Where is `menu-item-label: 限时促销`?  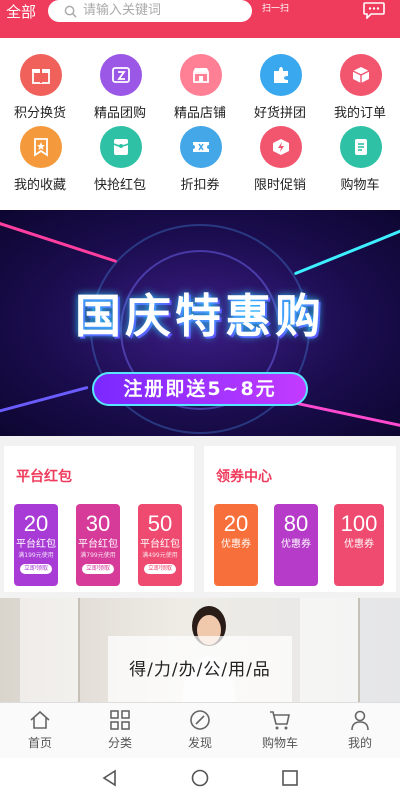
menu-item-label: 限时促销 is located at coordinates (279, 185).